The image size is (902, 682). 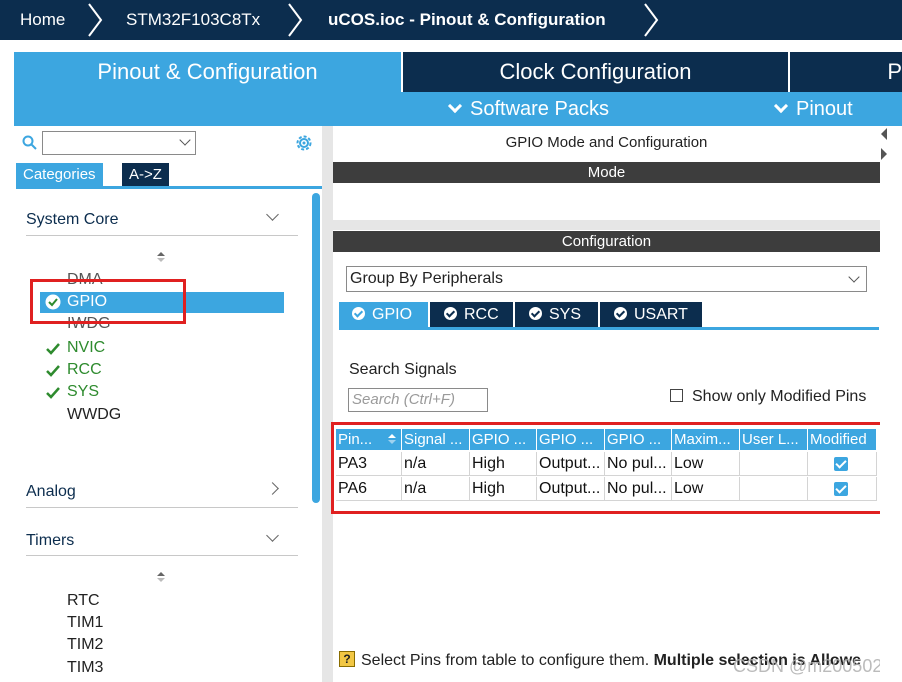 What do you see at coordinates (84, 370) in the screenshot?
I see `list-item-rcc: RCC` at bounding box center [84, 370].